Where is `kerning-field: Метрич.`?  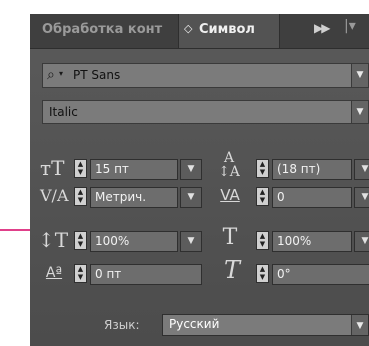 kerning-field: Метрич. is located at coordinates (134, 197).